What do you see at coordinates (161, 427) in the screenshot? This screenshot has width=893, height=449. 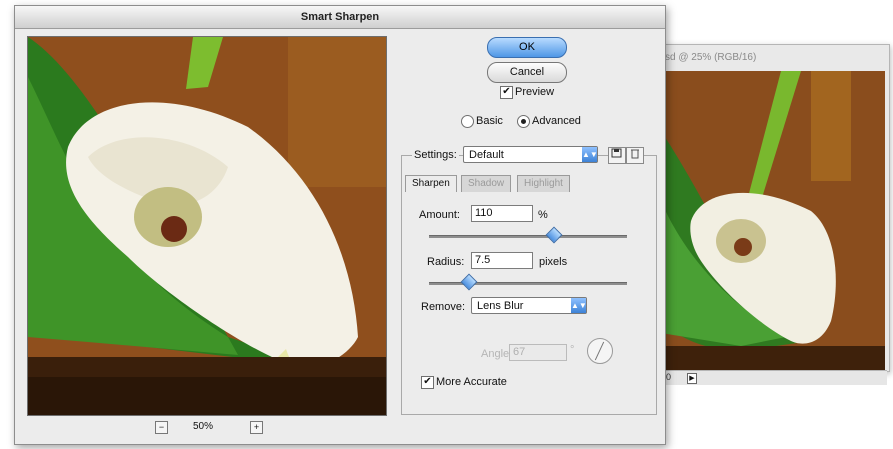 I see `zoom-out-button: −` at bounding box center [161, 427].